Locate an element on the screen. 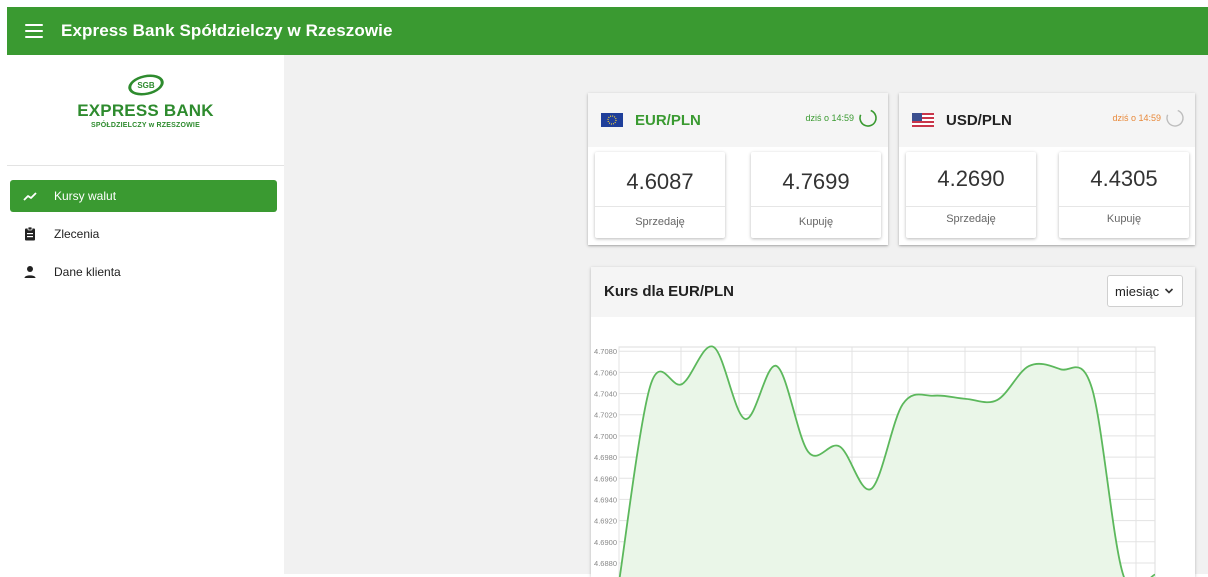  chart-card-header: Kurs dla EUR/PLN miesiąc is located at coordinates (893, 292).